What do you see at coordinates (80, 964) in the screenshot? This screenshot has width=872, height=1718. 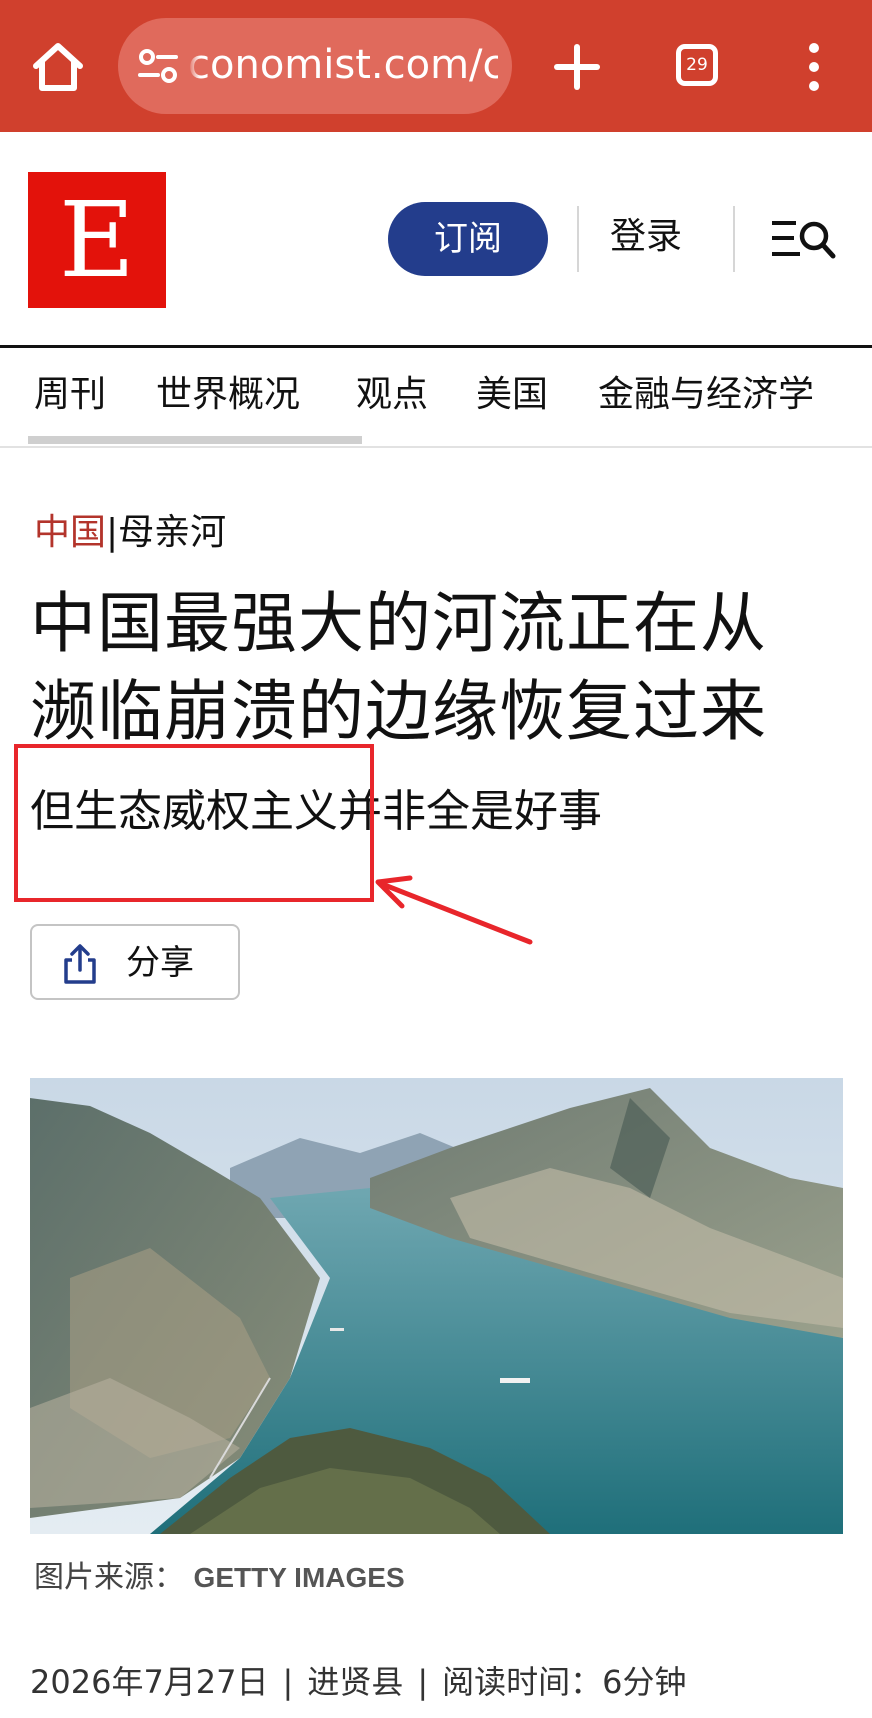 I see `share-icon` at bounding box center [80, 964].